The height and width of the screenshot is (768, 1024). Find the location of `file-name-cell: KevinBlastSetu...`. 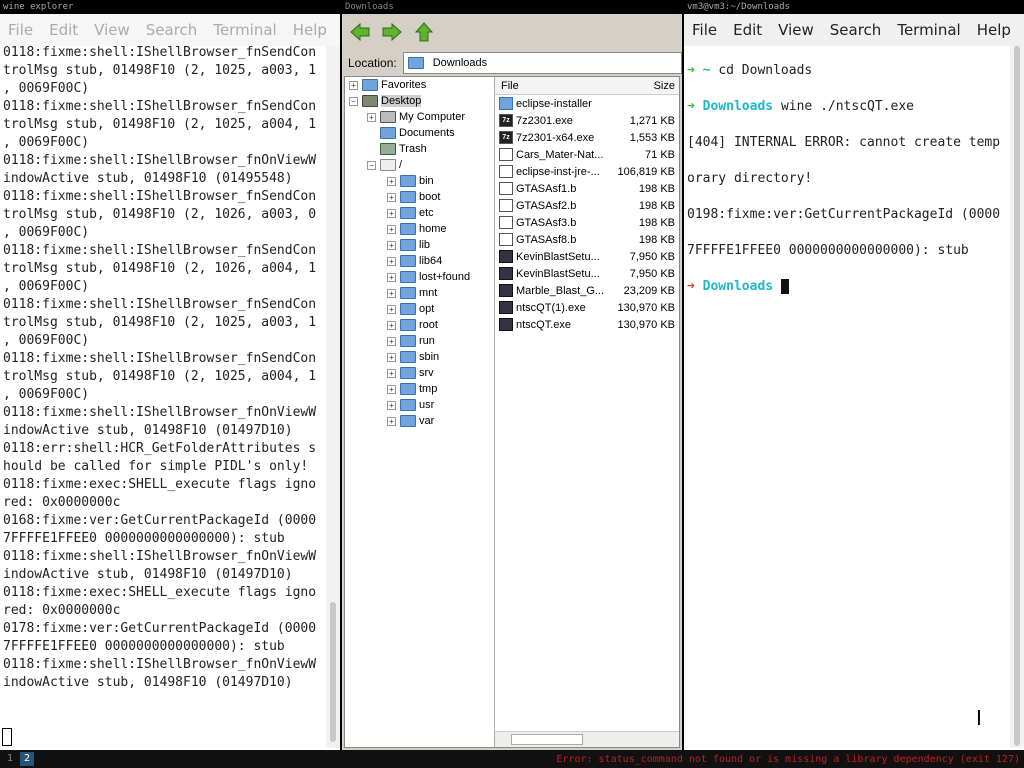

file-name-cell: KevinBlastSetu... is located at coordinates (550, 256).